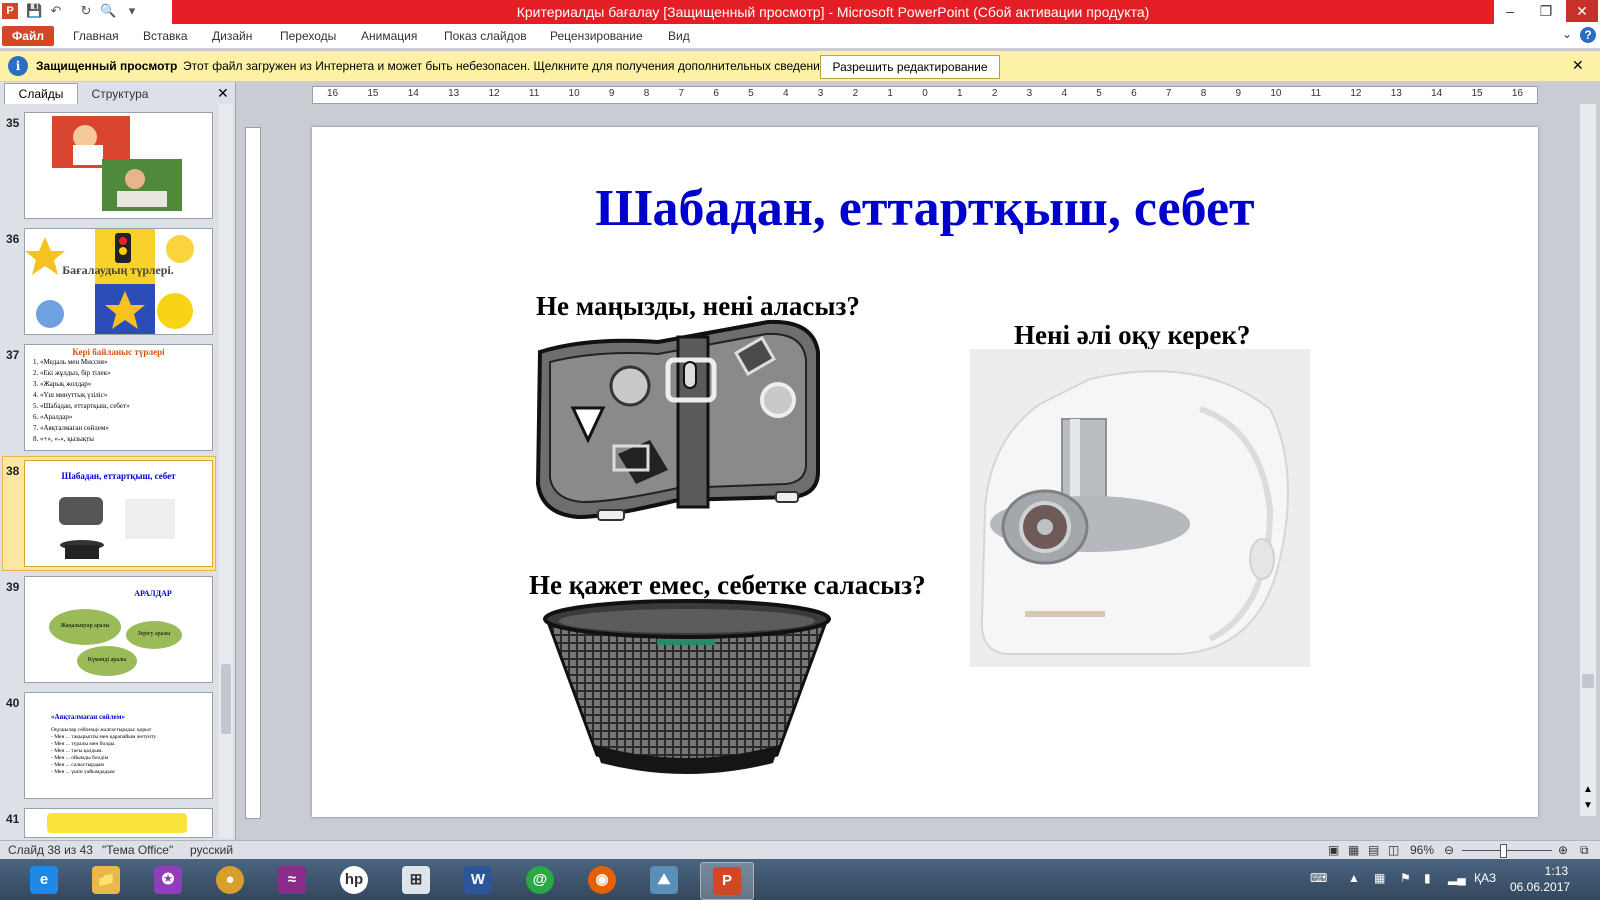 The width and height of the screenshot is (1600, 900). I want to click on thumb-37-item: 2. «Екі жұлдыз, бір тілек», so click(72, 373).